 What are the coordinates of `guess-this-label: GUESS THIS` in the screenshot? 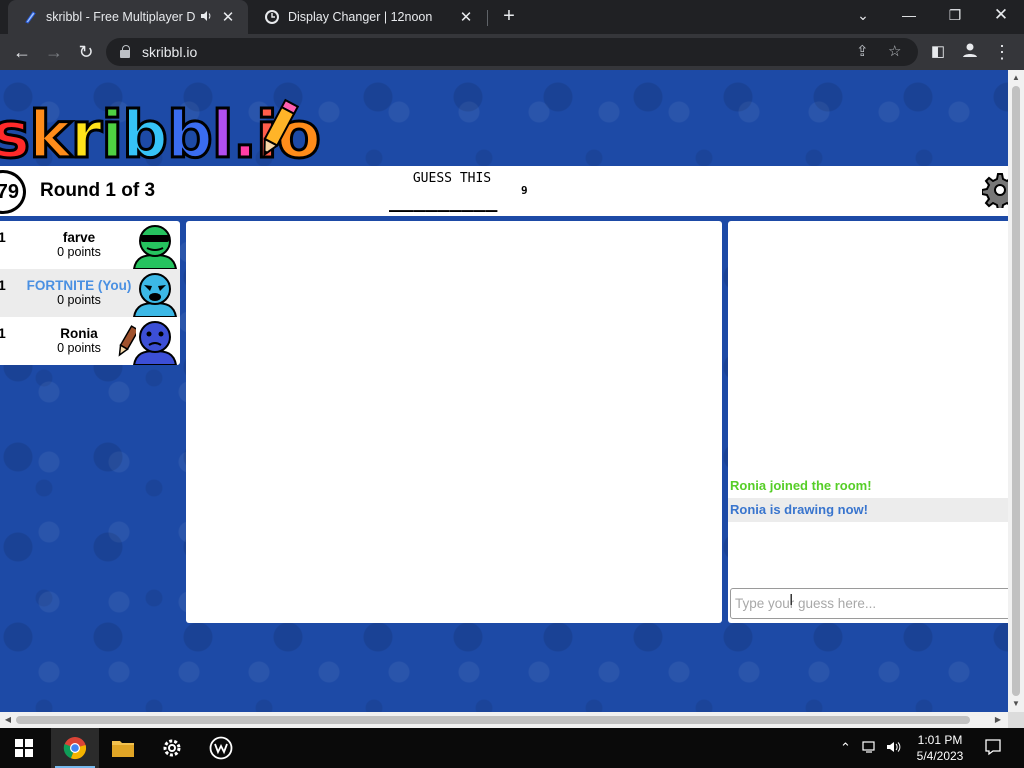 It's located at (452, 178).